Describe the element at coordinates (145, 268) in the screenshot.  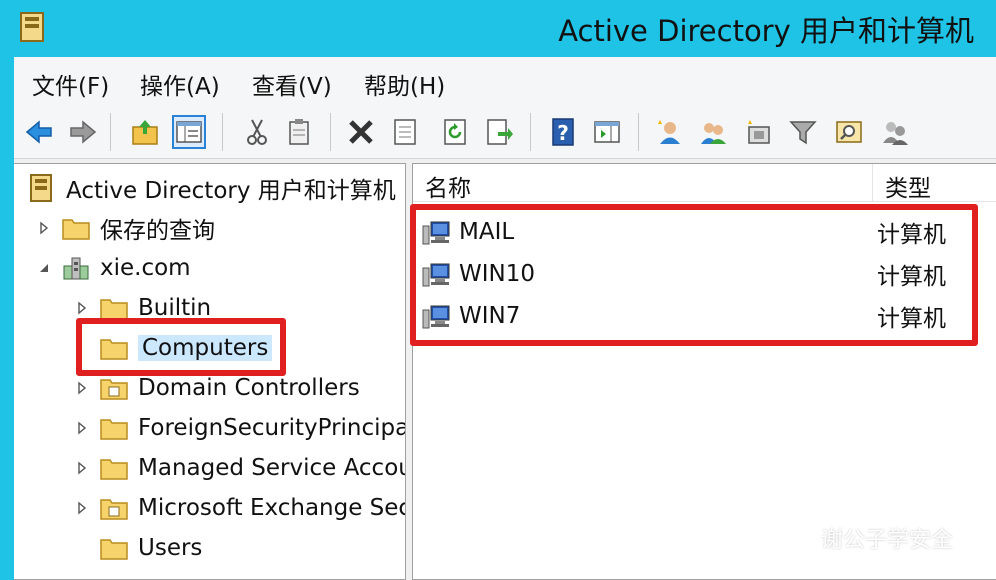
I see `tree-item-label: xie.com` at that location.